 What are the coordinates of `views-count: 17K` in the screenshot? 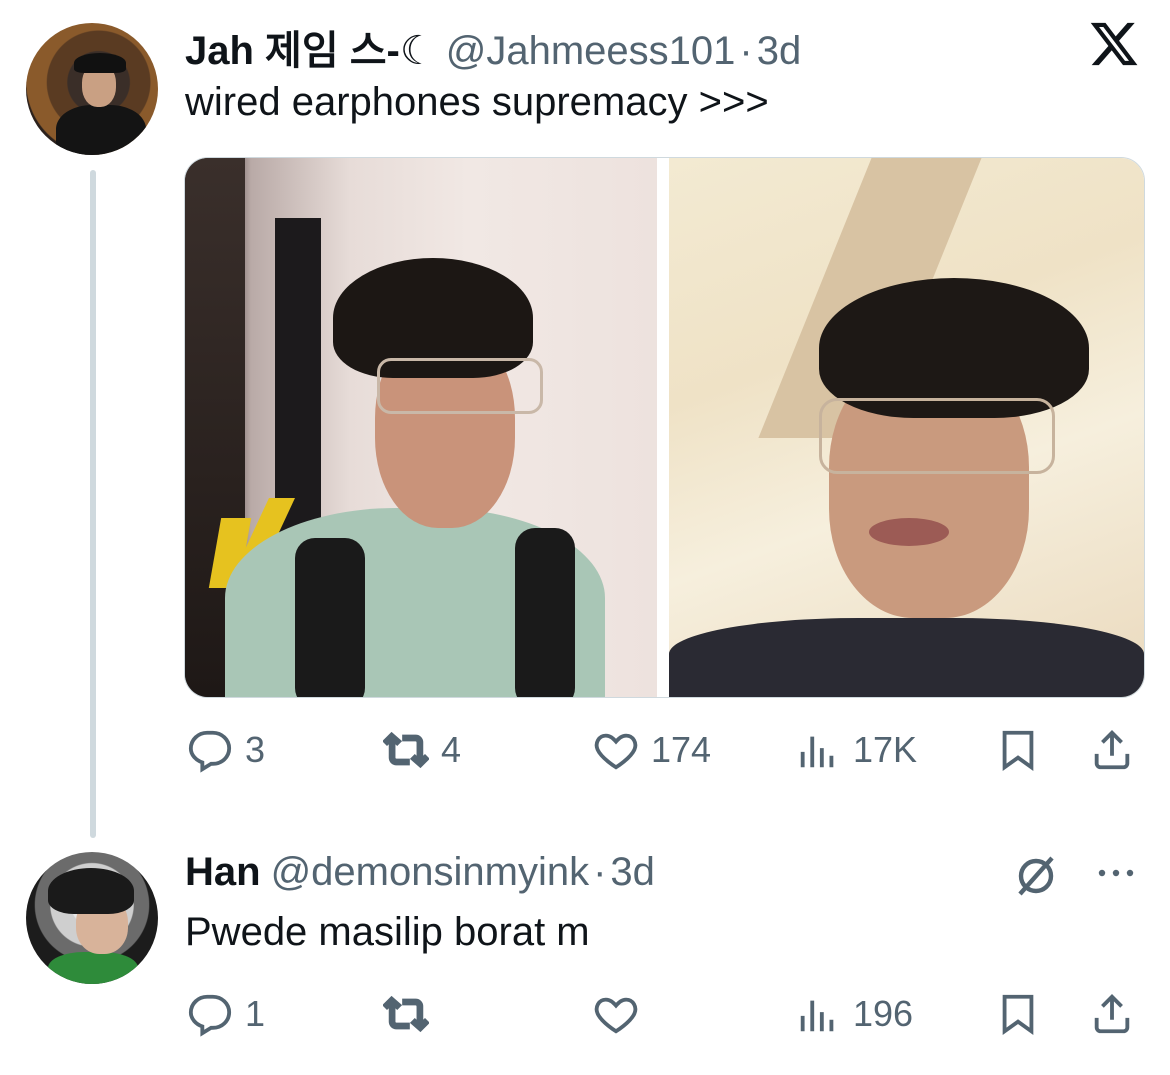 It's located at (885, 749).